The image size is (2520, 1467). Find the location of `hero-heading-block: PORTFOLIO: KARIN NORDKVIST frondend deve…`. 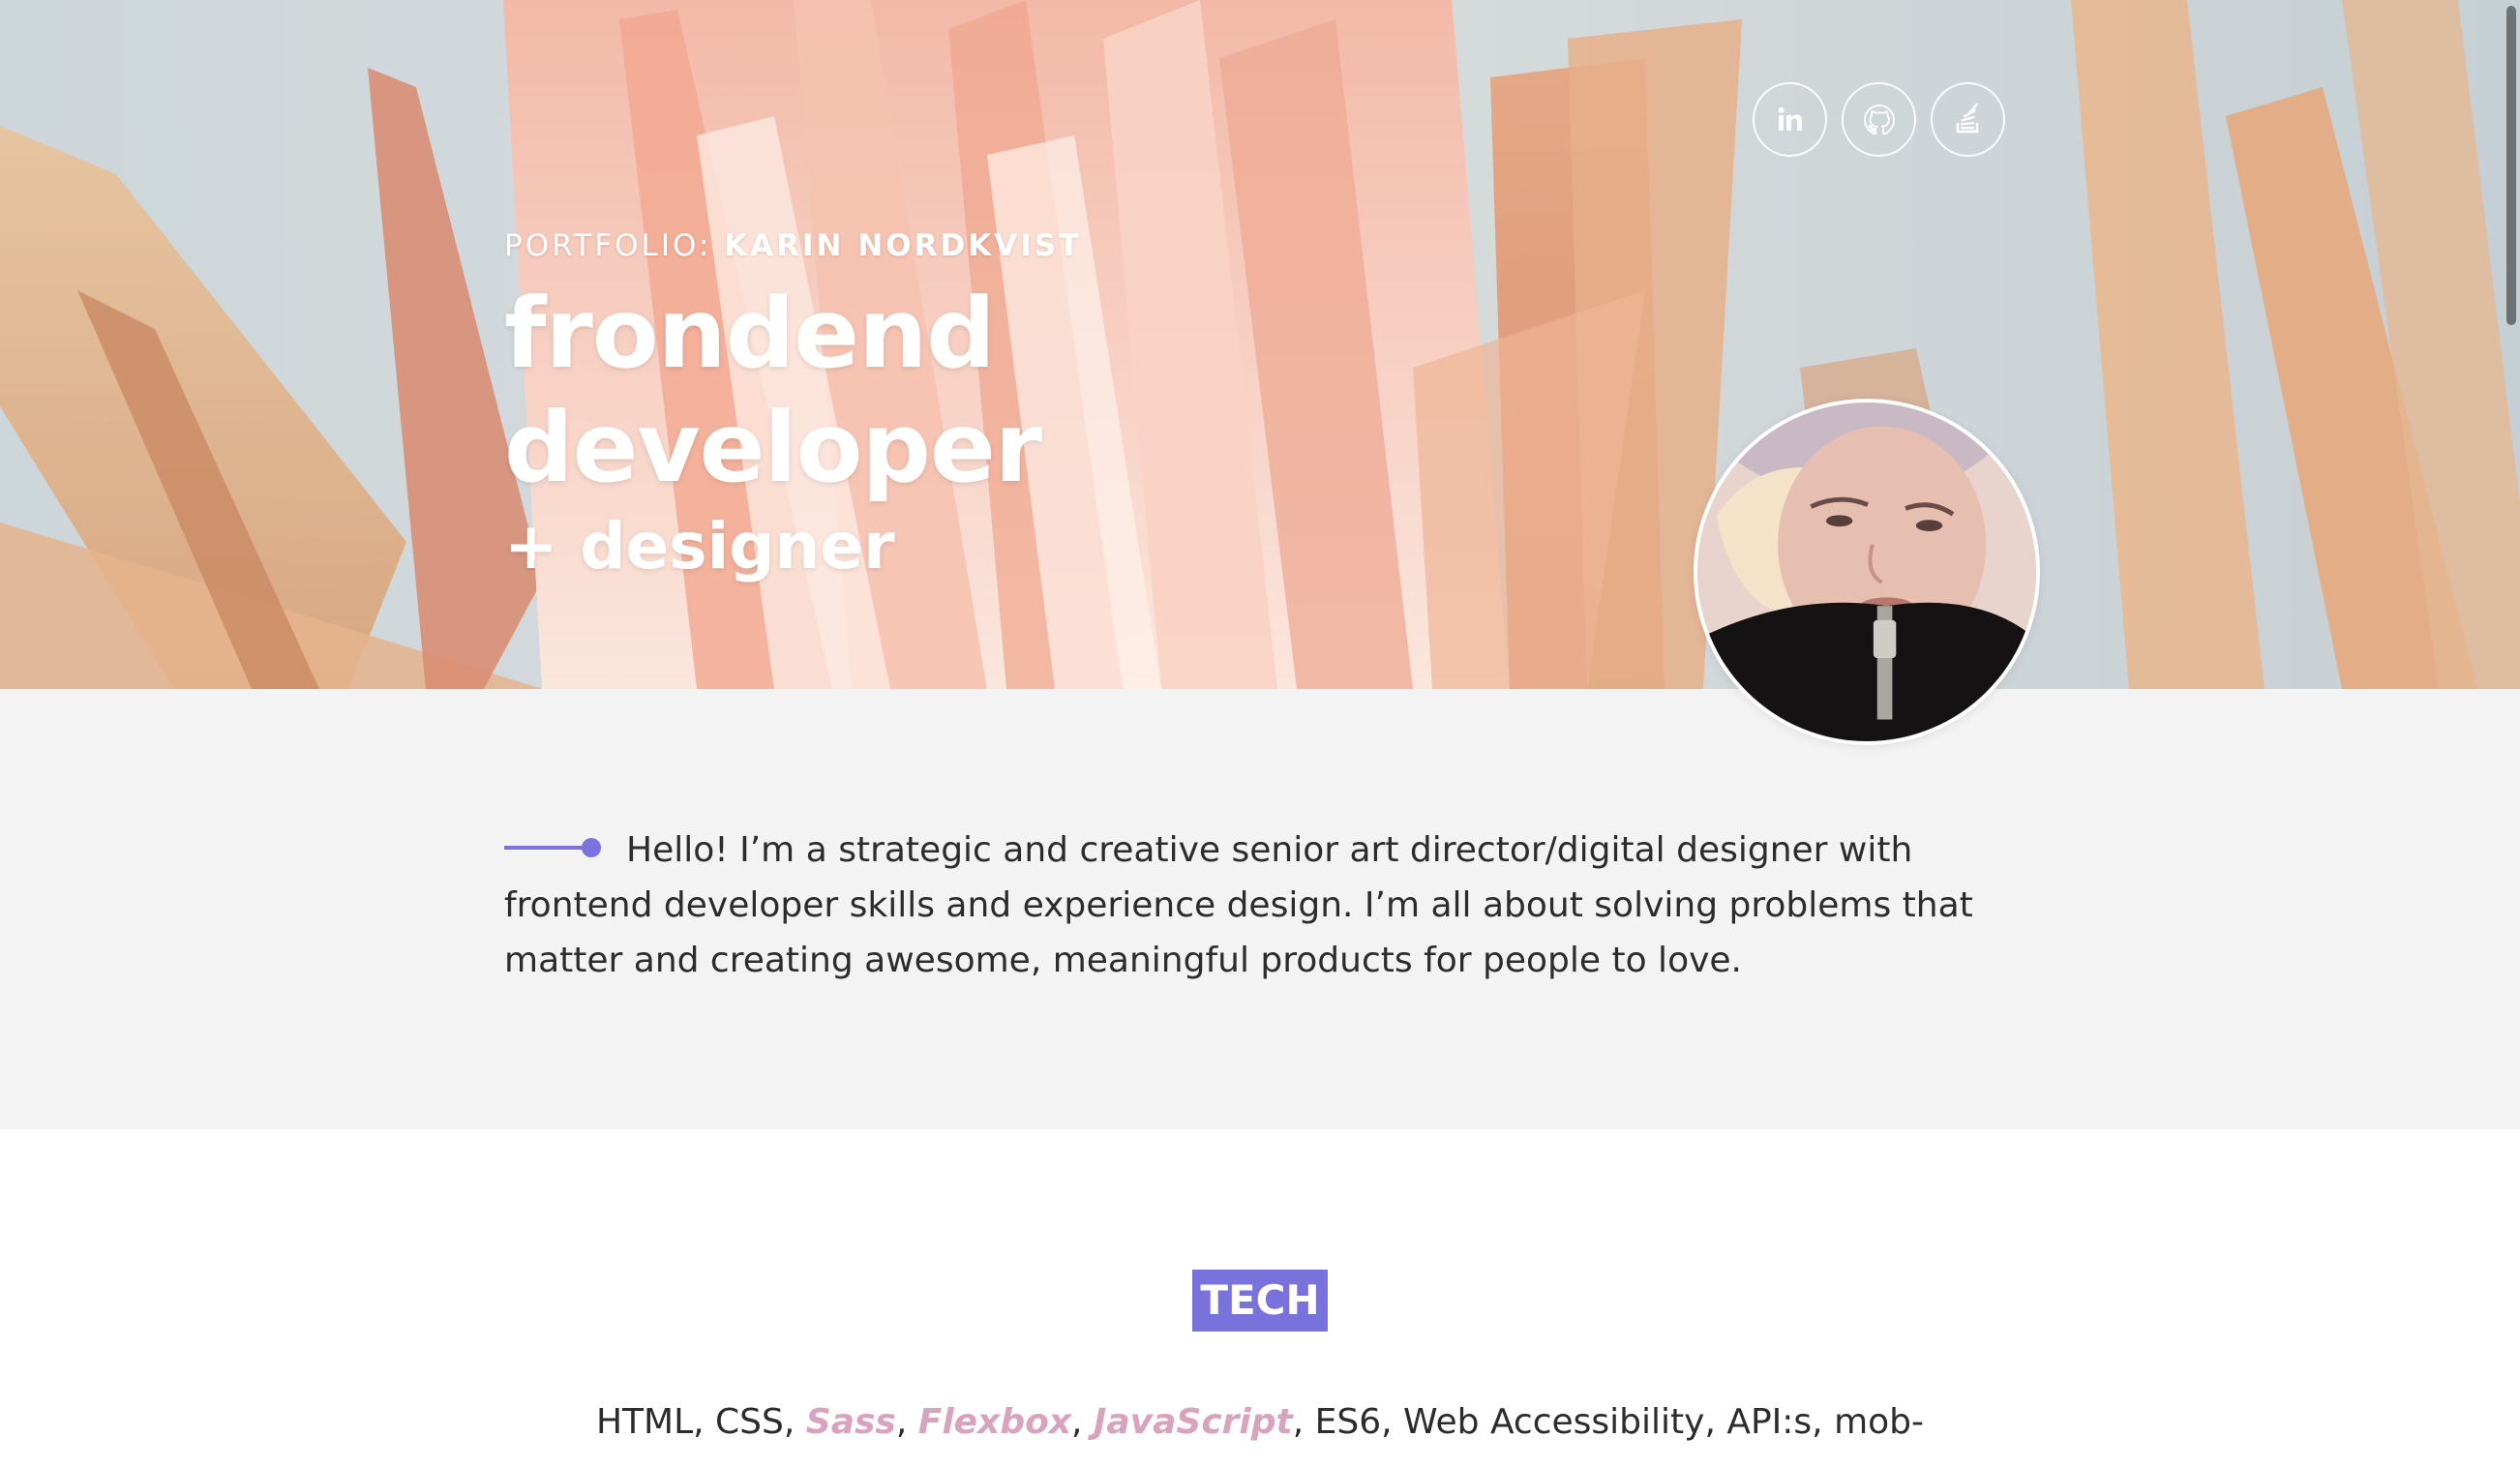

hero-heading-block: PORTFOLIO: KARIN NORDKVIST frondend deve… is located at coordinates (793, 406).